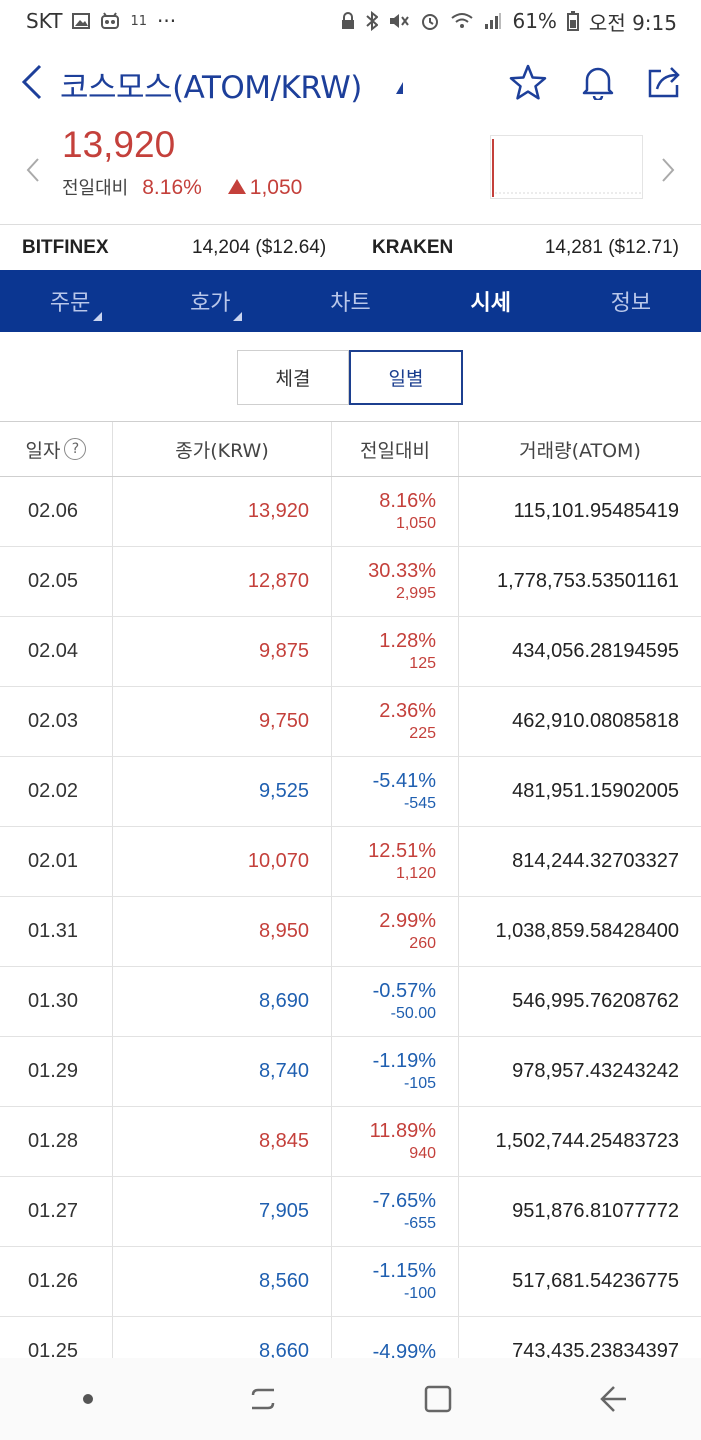 The width and height of the screenshot is (701, 1440). Describe the element at coordinates (210, 301) in the screenshot. I see `tab-orderbook: 호가` at that location.